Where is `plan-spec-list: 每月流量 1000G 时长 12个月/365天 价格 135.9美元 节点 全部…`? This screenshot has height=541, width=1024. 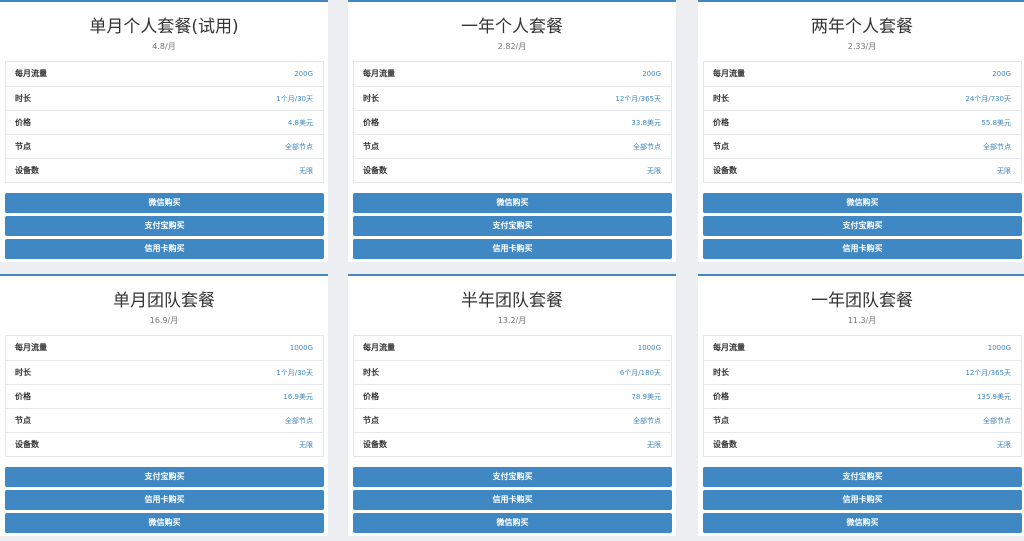
plan-spec-list: 每月流量 1000G 时长 12个月/365天 价格 135.9美元 节点 全部… is located at coordinates (862, 396).